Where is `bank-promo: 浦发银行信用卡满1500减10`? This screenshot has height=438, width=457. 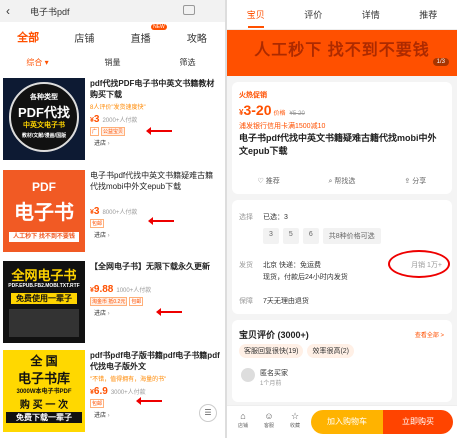 bank-promo: 浦发银行信用卡满1500减10 is located at coordinates (282, 126).